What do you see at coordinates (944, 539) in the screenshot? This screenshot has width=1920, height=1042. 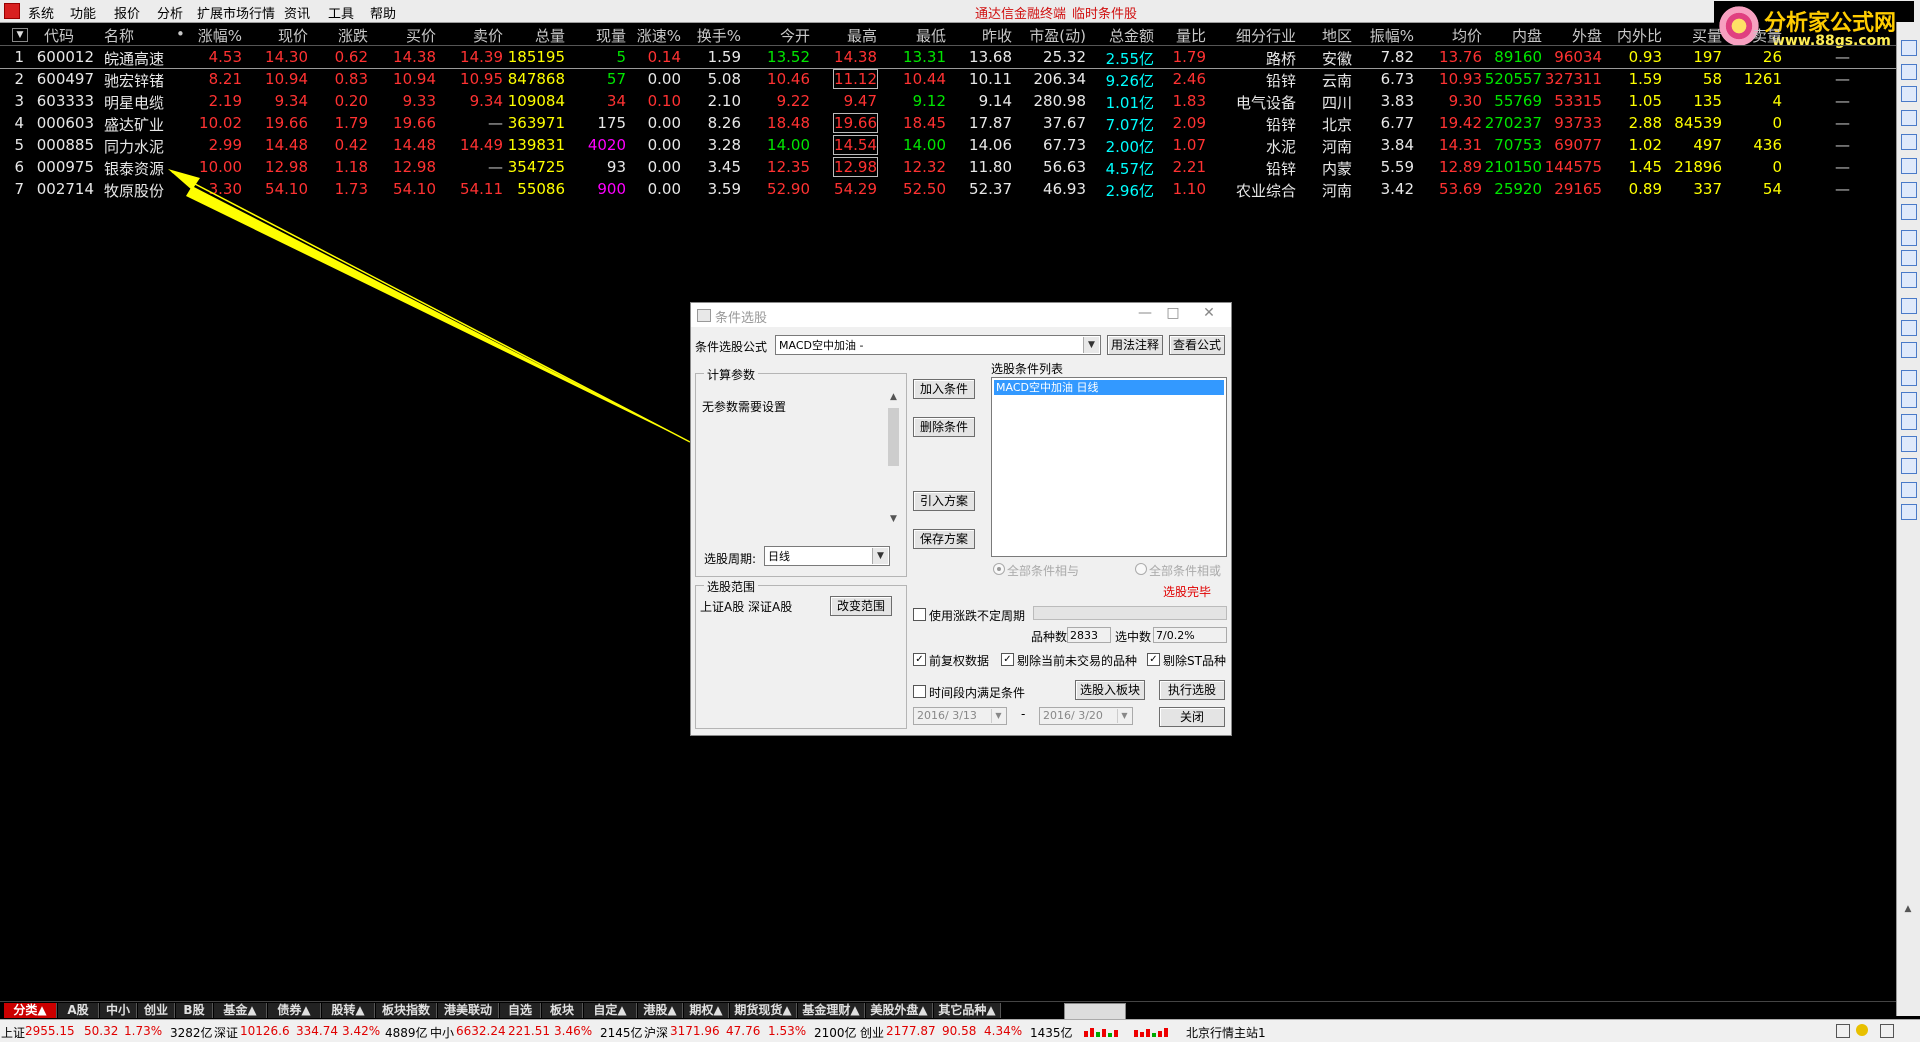 I see `save-scheme-button: 保存方案` at bounding box center [944, 539].